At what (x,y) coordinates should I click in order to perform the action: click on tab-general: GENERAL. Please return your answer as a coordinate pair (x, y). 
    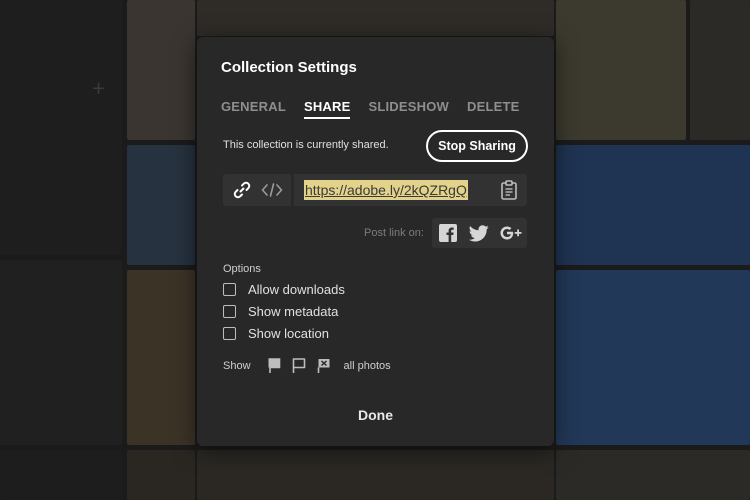
    Looking at the image, I should click on (253, 109).